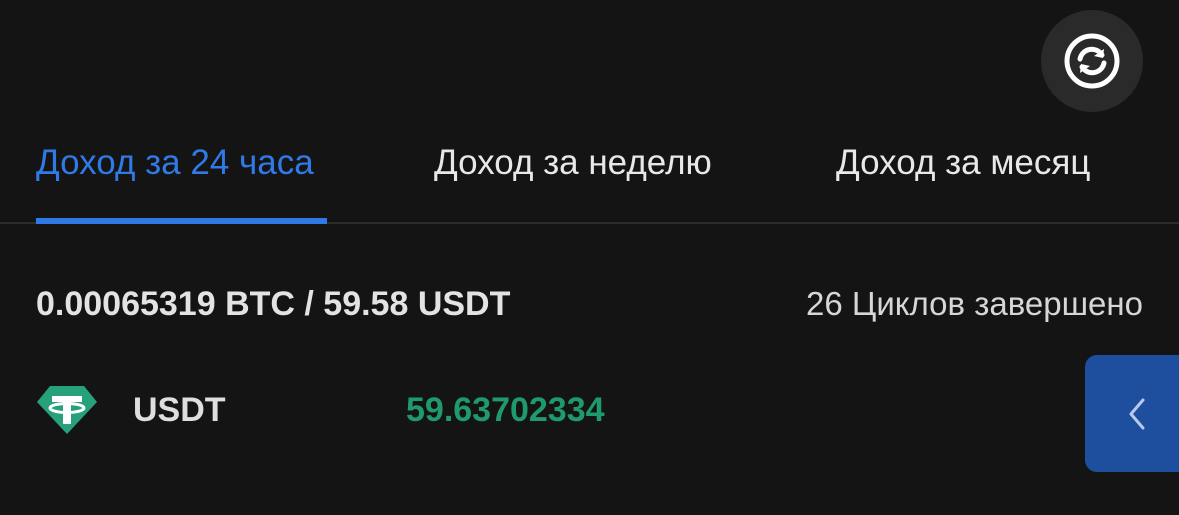 This screenshot has height=515, width=1179. I want to click on tab-24-hours: Доход за 24 часа, so click(181, 174).